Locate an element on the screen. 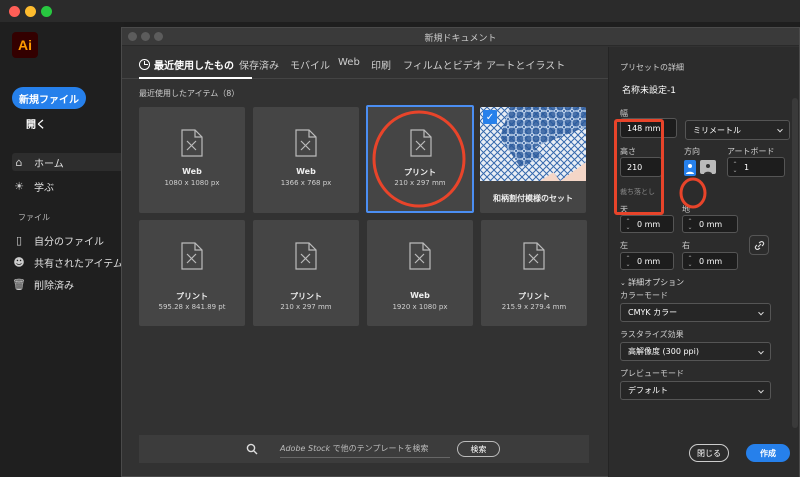 This screenshot has height=477, width=800. artboard-label: アートボード is located at coordinates (751, 151).